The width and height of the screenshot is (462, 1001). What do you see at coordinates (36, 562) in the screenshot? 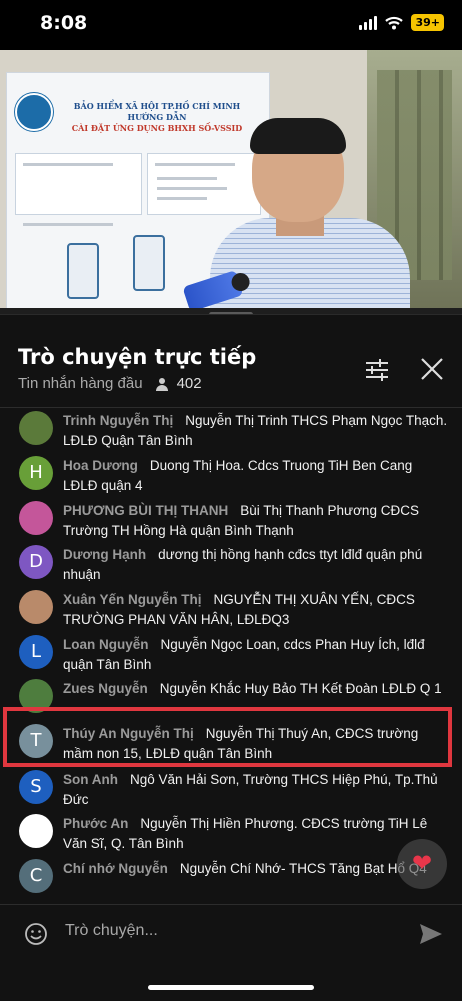
I see `avatar: D` at bounding box center [36, 562].